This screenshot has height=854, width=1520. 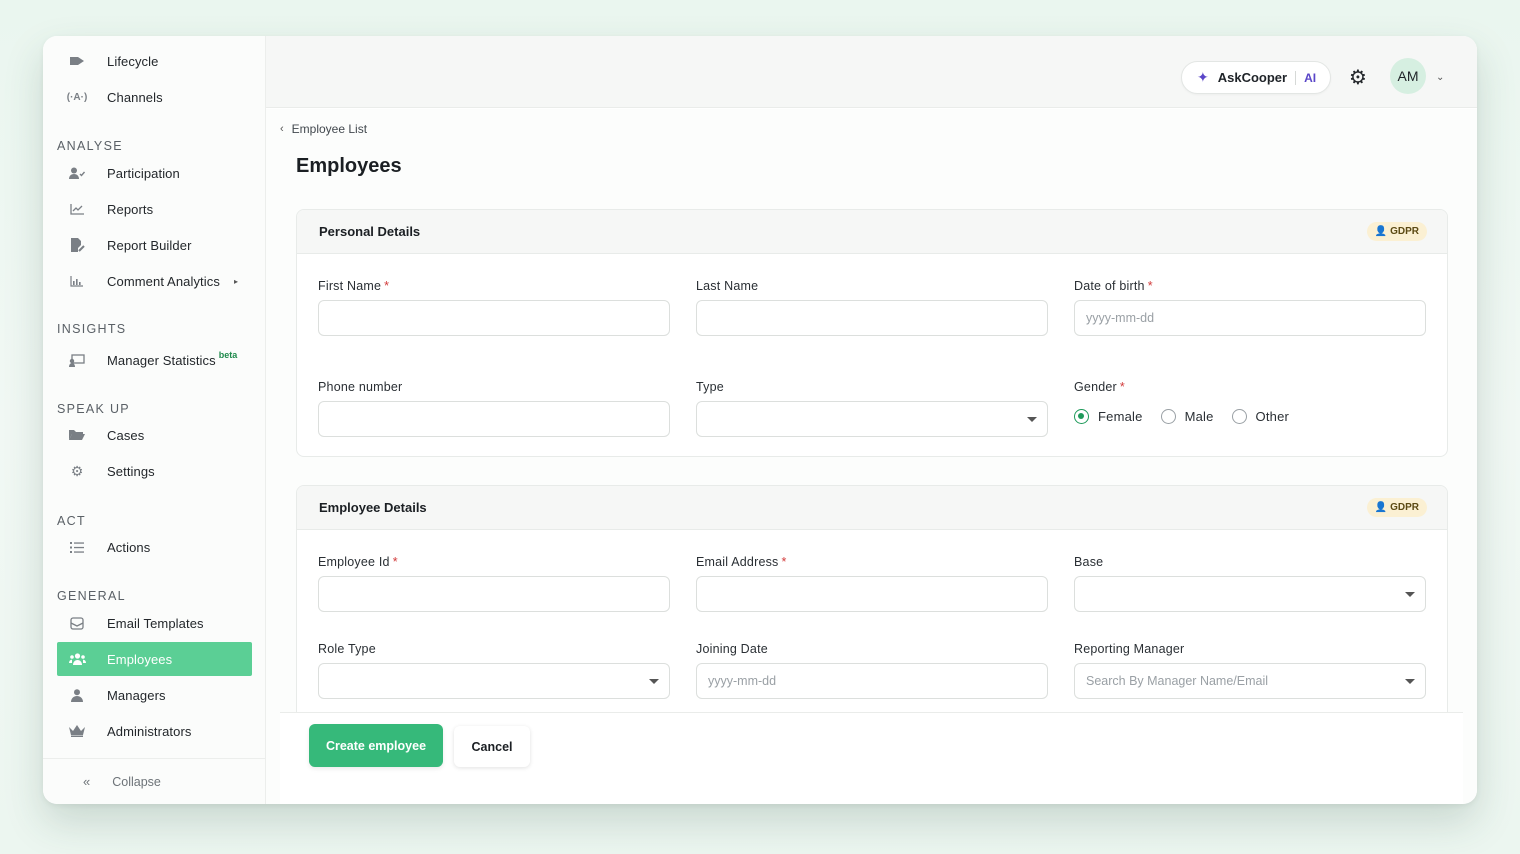 What do you see at coordinates (494, 318) in the screenshot?
I see `first-name-input` at bounding box center [494, 318].